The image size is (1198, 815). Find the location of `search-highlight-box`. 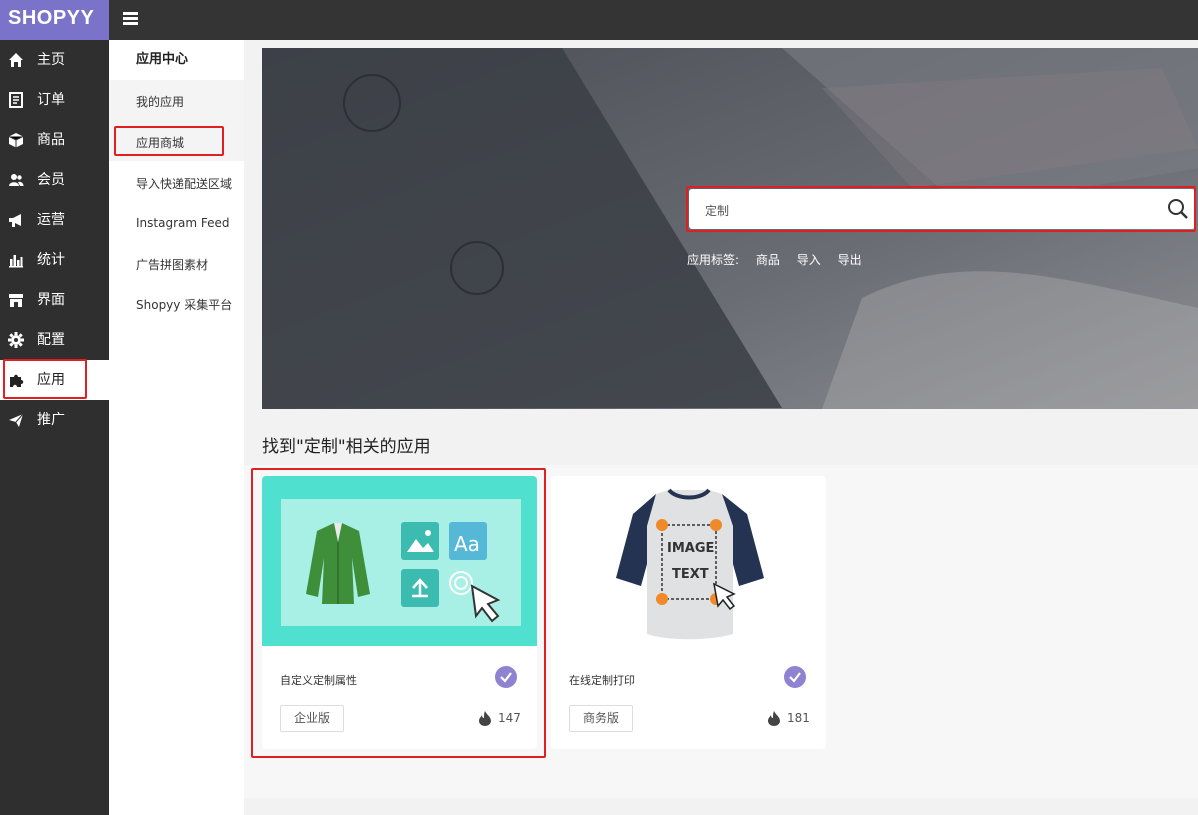

search-highlight-box is located at coordinates (941, 209).